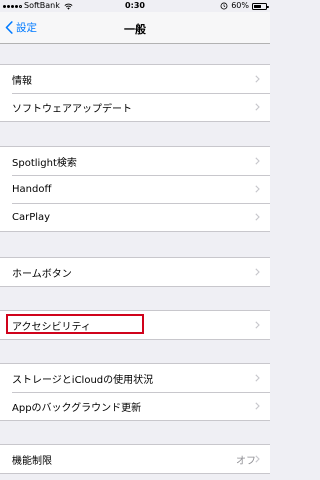 This screenshot has width=320, height=480. I want to click on navigation-bar: 設定 一般, so click(135, 28).